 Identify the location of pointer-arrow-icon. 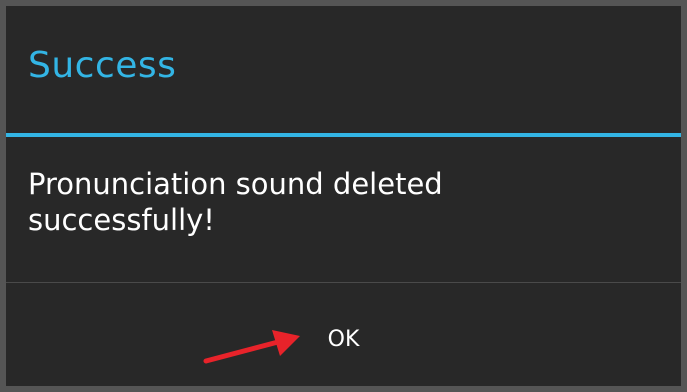
(251, 347).